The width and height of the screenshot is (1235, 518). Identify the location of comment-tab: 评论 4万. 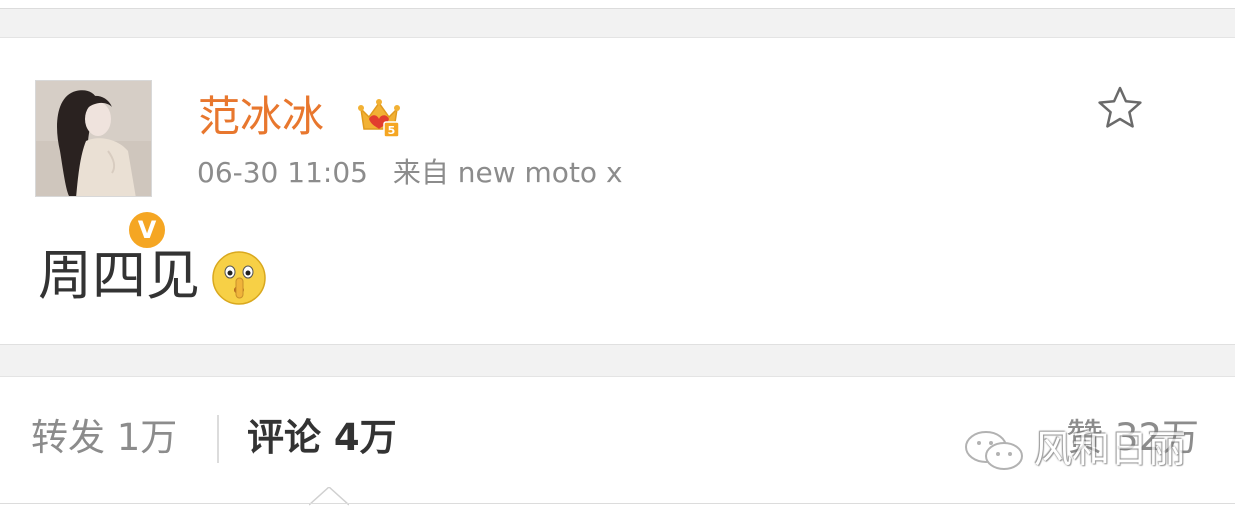
(322, 438).